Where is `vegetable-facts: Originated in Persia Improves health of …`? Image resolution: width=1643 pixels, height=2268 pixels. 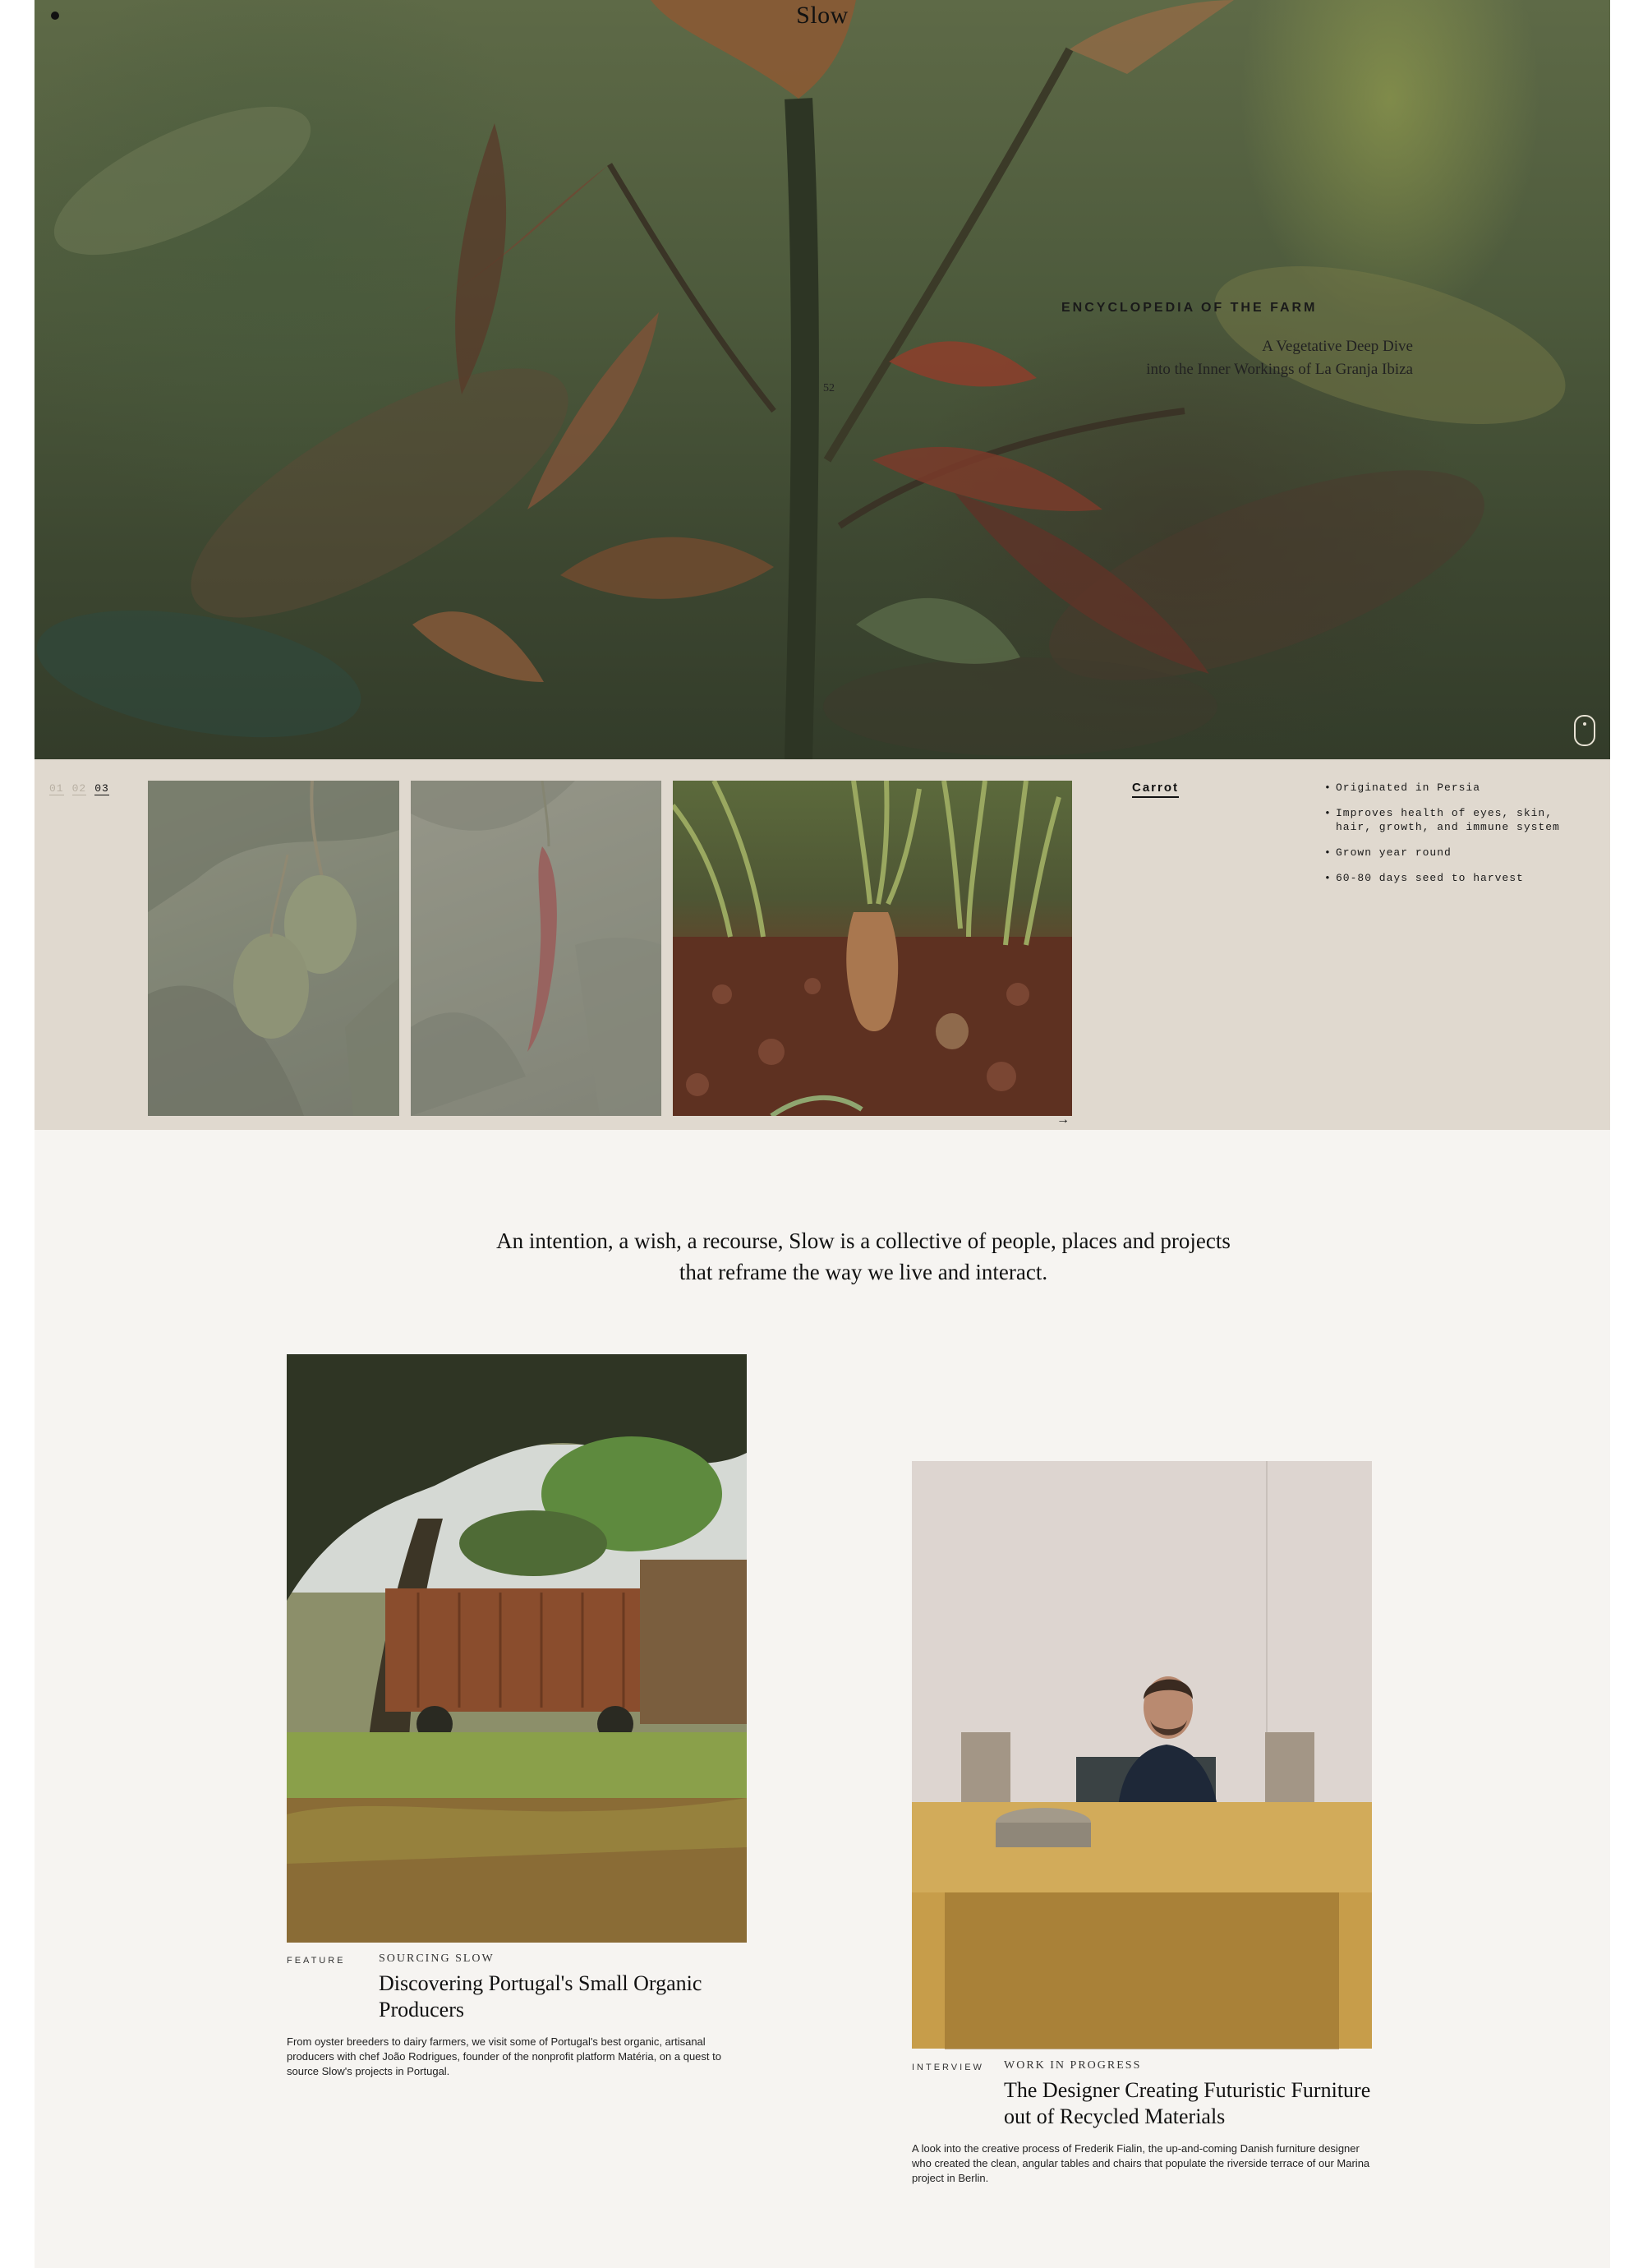
vegetable-facts: Originated in Persia Improves health of … is located at coordinates (1447, 839).